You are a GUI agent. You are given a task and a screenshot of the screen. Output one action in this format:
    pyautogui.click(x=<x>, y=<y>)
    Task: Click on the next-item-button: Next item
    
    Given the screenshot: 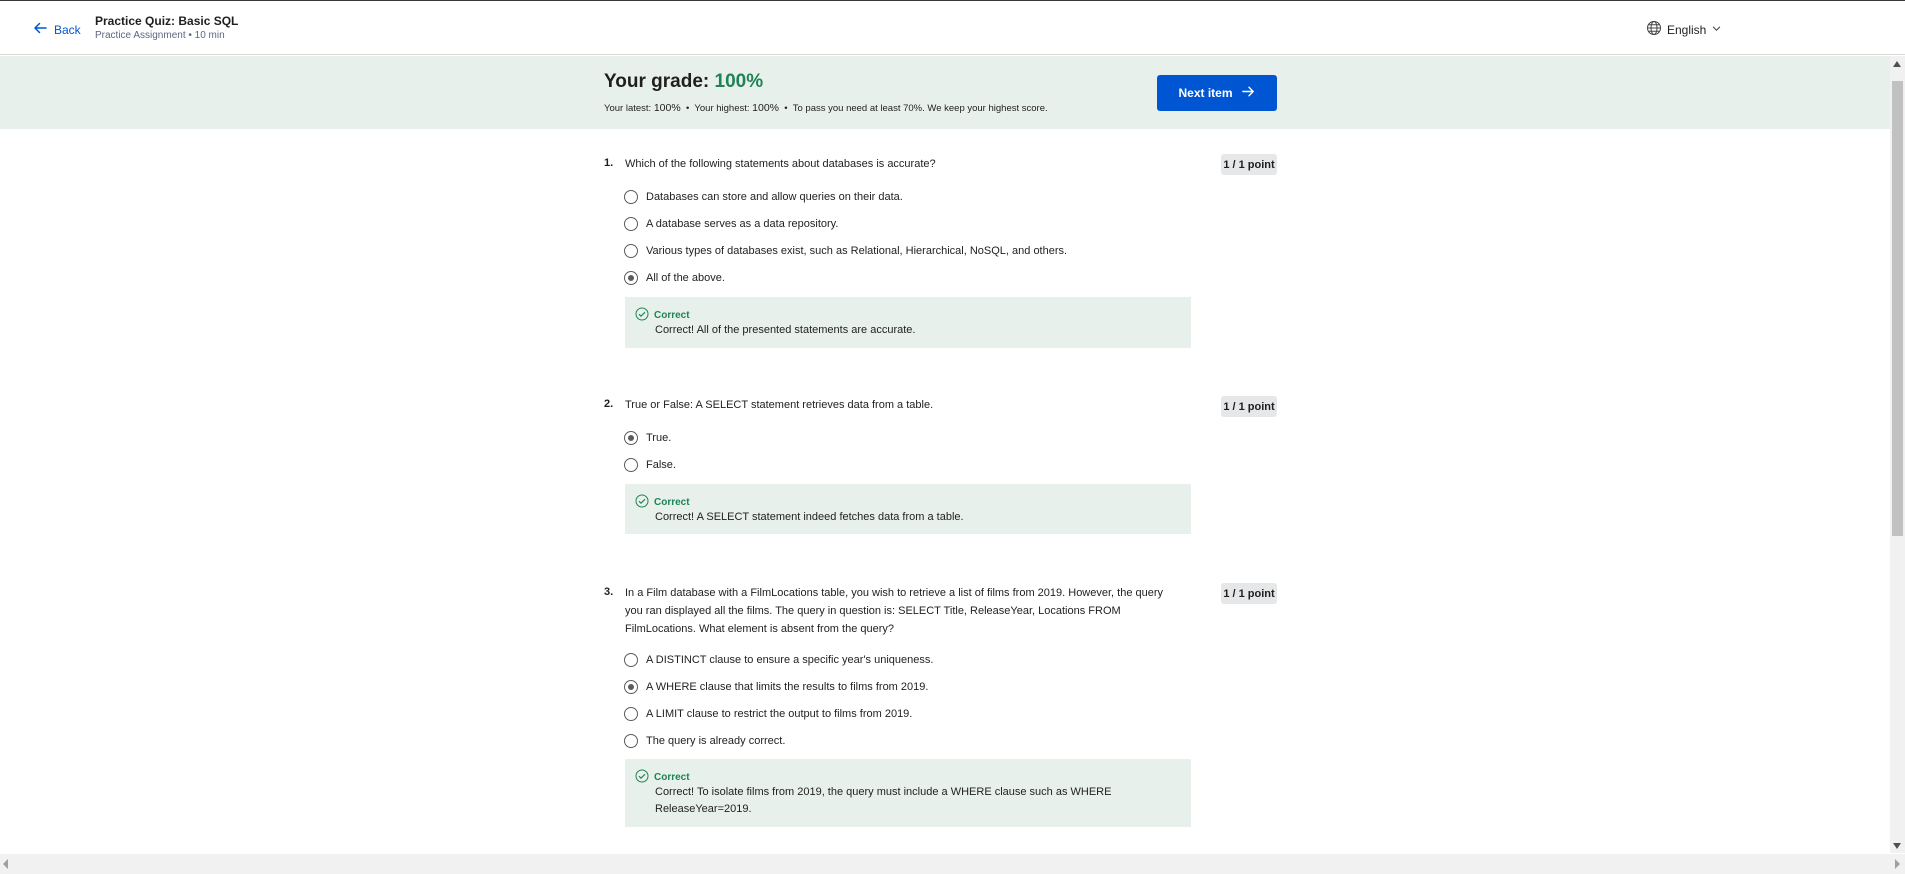 What is the action you would take?
    pyautogui.click(x=1217, y=93)
    